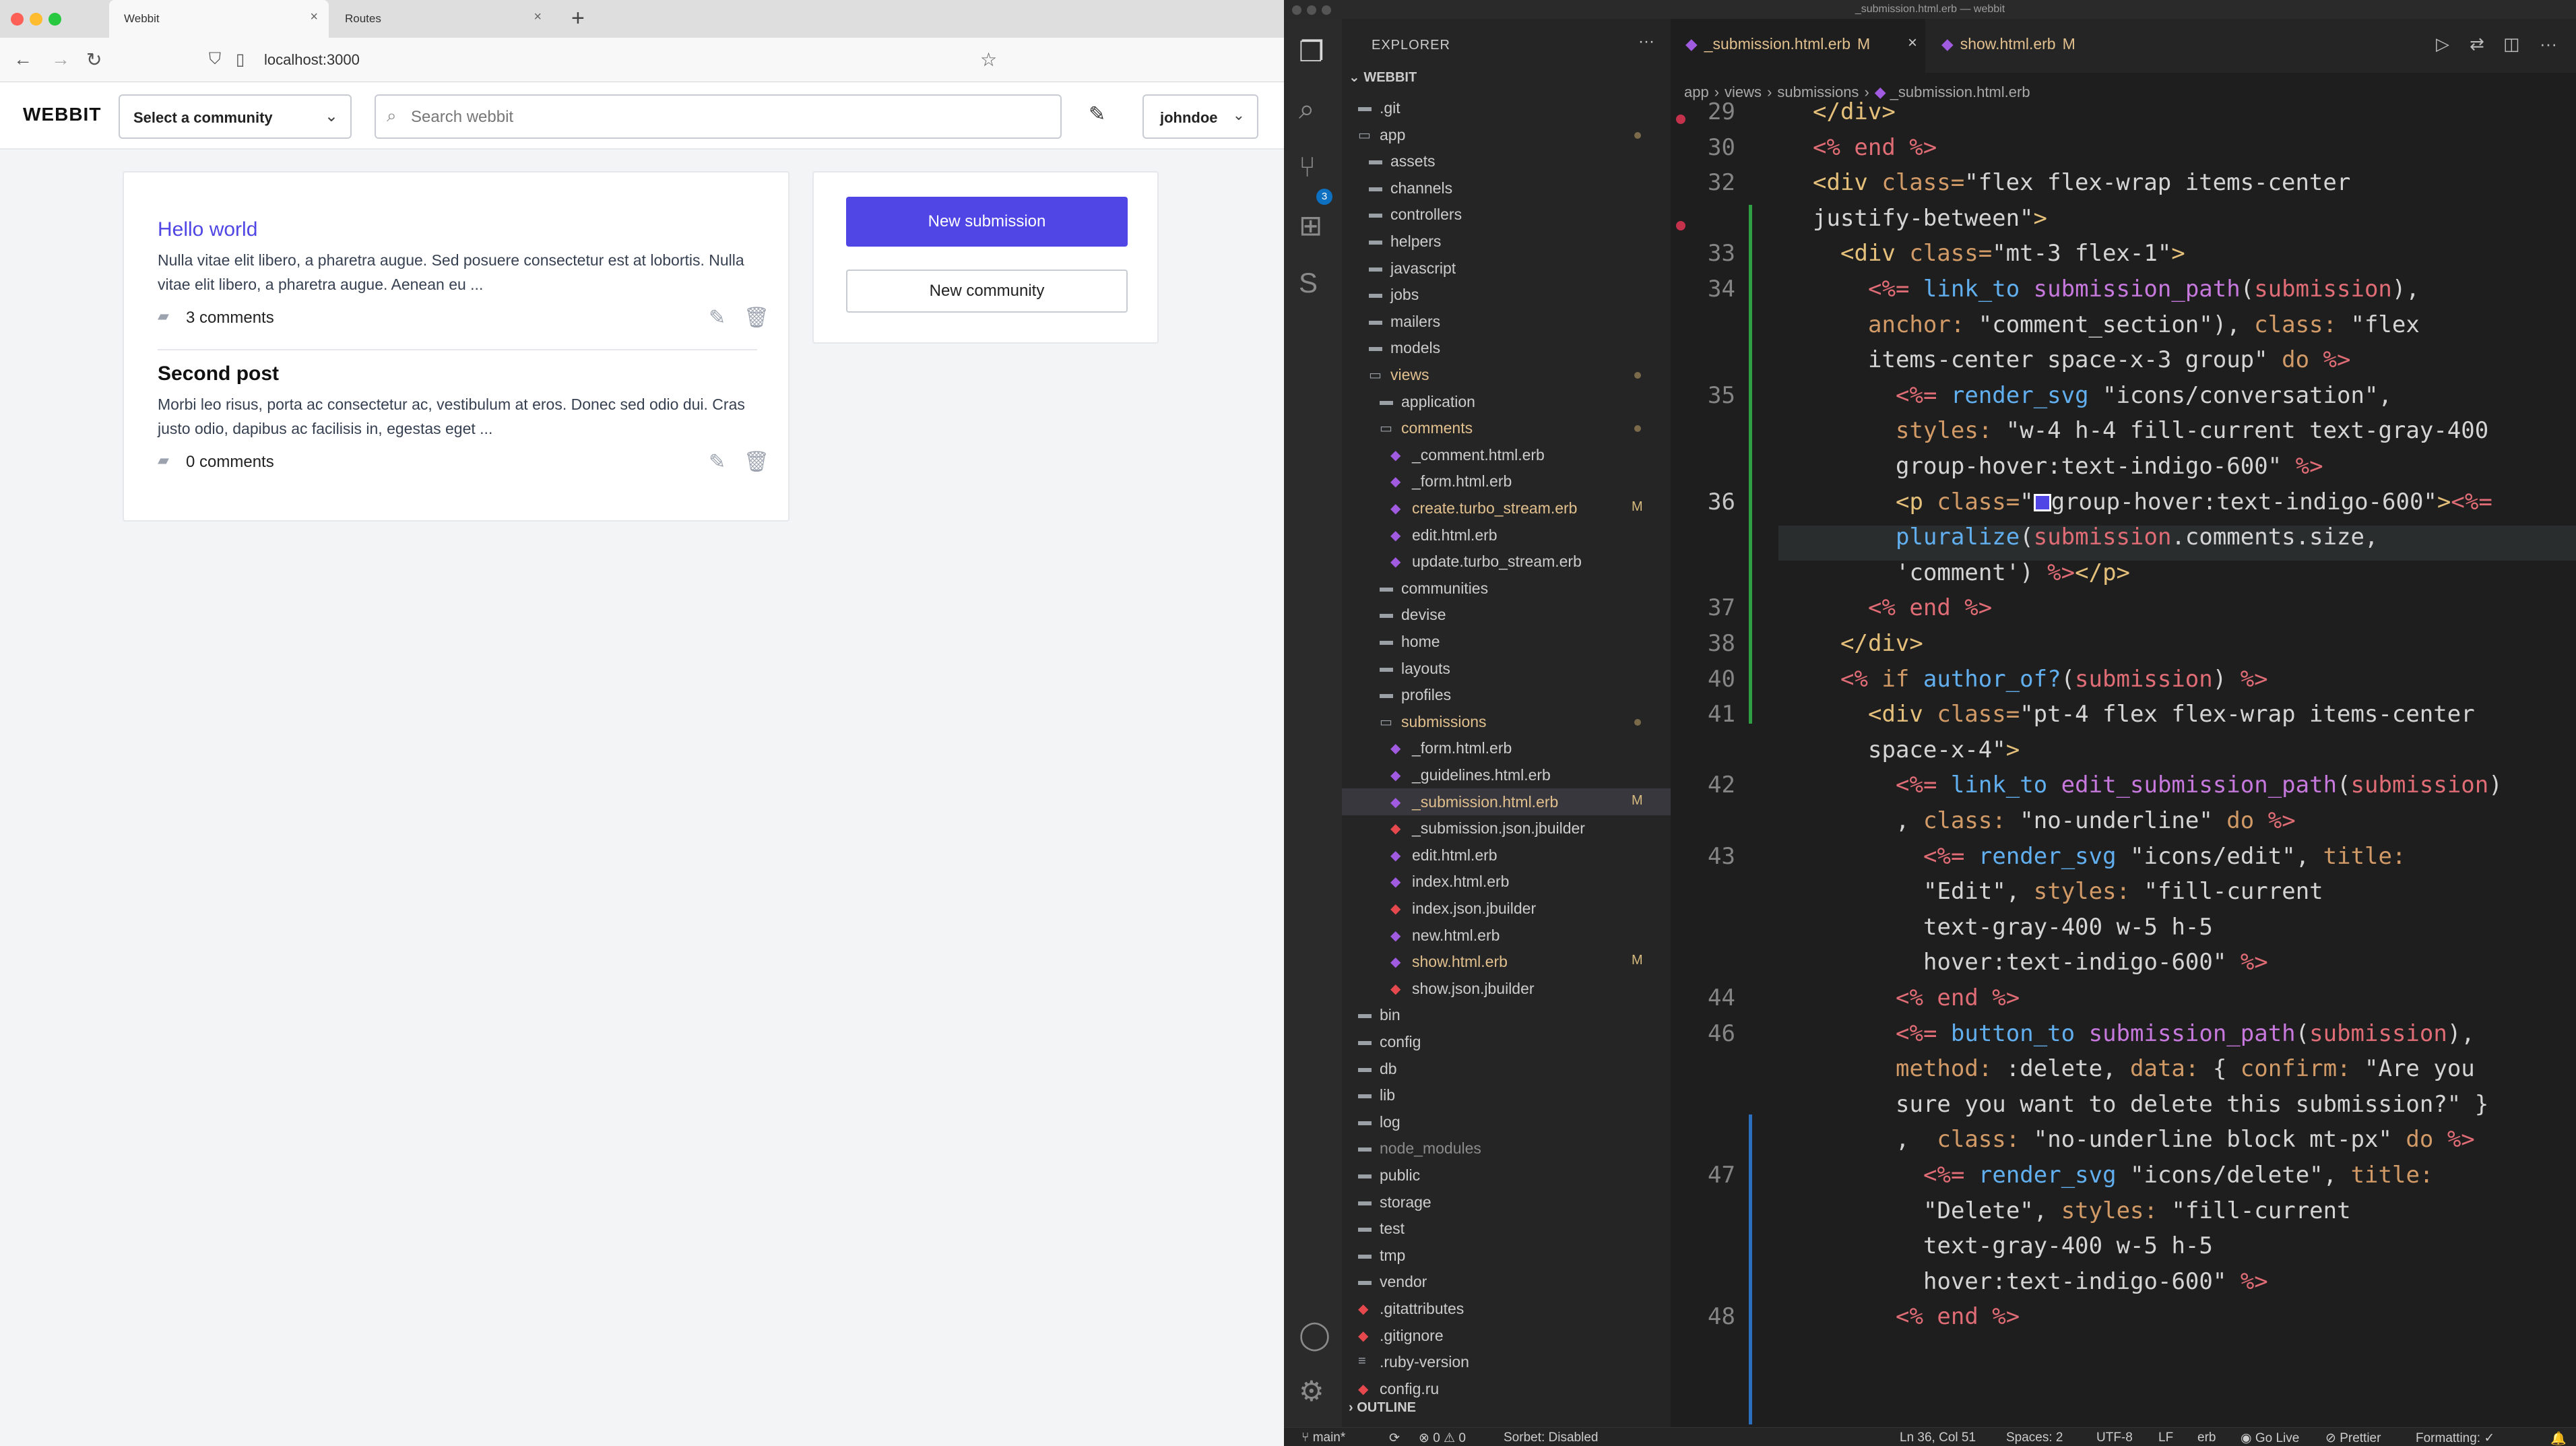  What do you see at coordinates (2443, 44) in the screenshot?
I see `run-icon: ▷` at bounding box center [2443, 44].